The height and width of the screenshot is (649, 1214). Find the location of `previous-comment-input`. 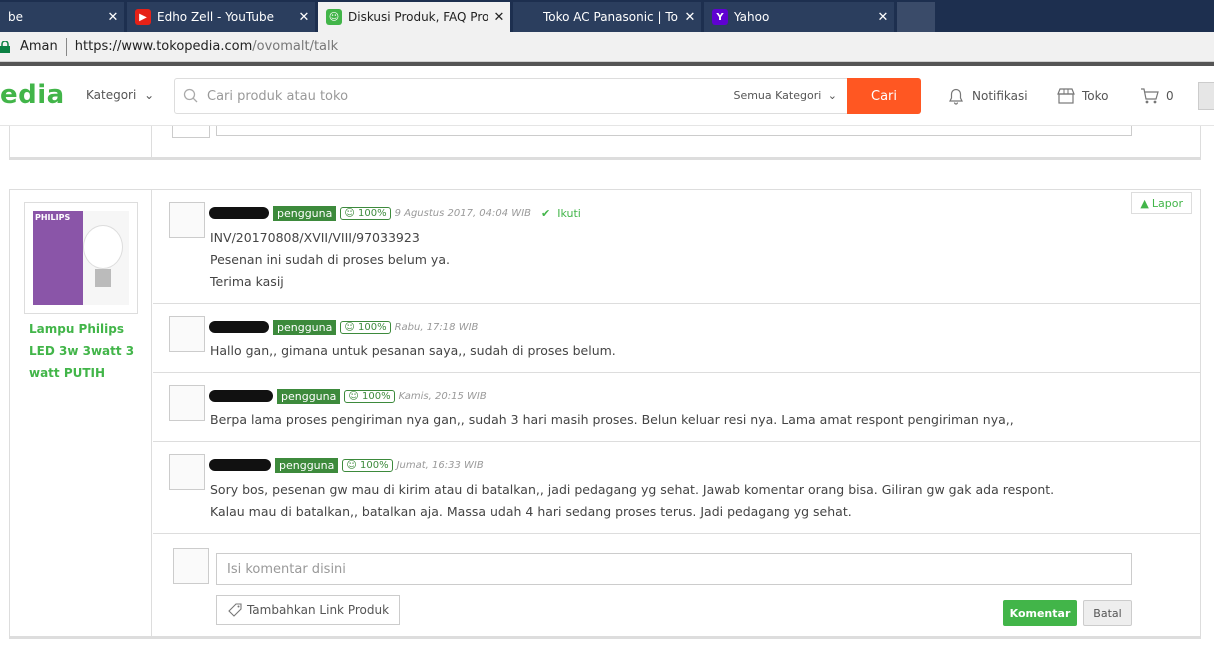

previous-comment-input is located at coordinates (674, 131).